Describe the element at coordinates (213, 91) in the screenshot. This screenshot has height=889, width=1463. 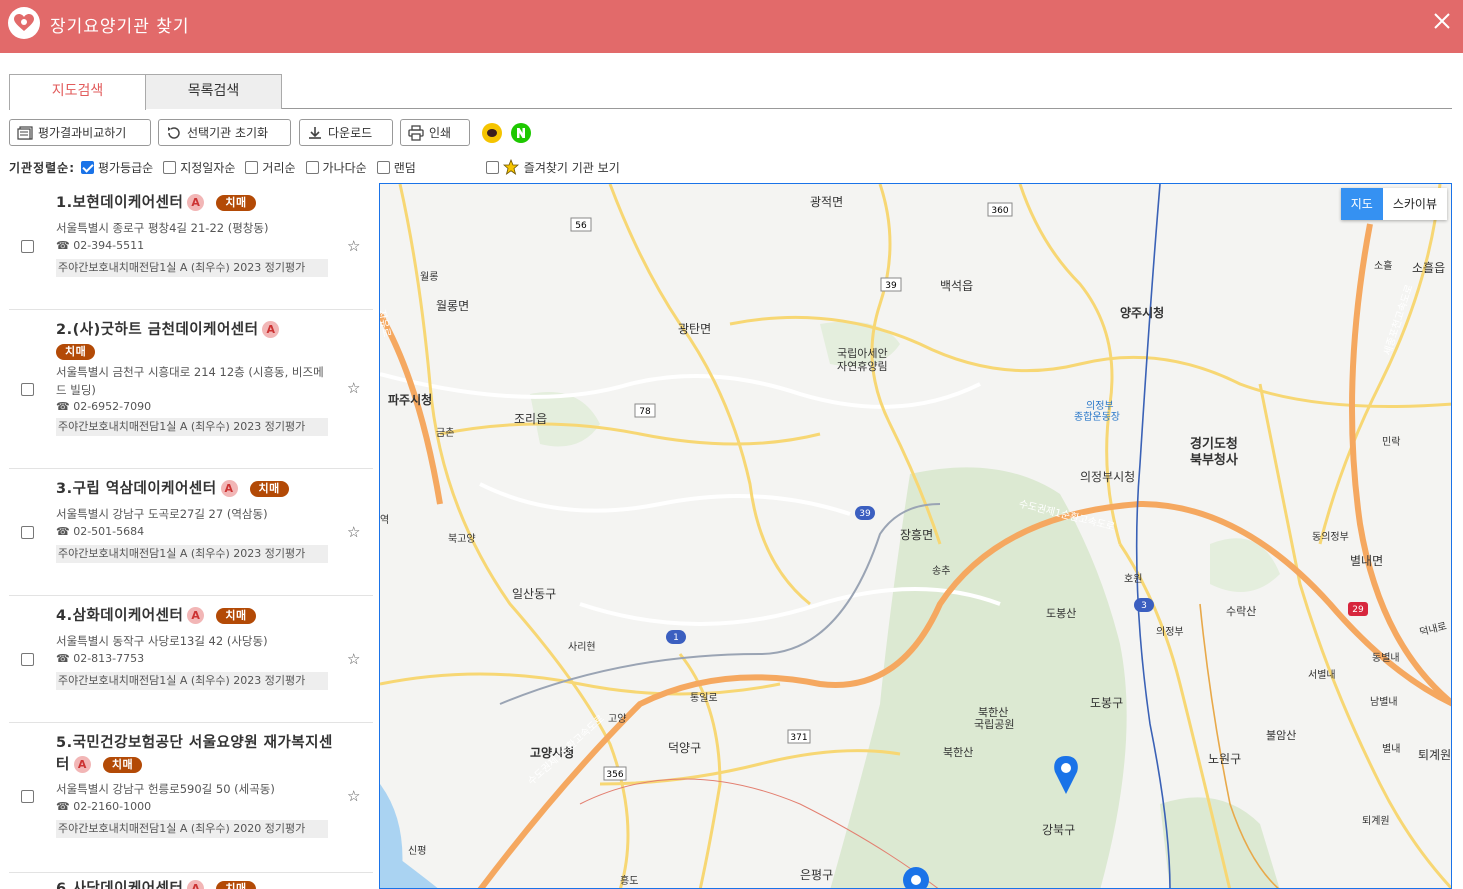
I see `tab-list-search: 목록검색` at that location.